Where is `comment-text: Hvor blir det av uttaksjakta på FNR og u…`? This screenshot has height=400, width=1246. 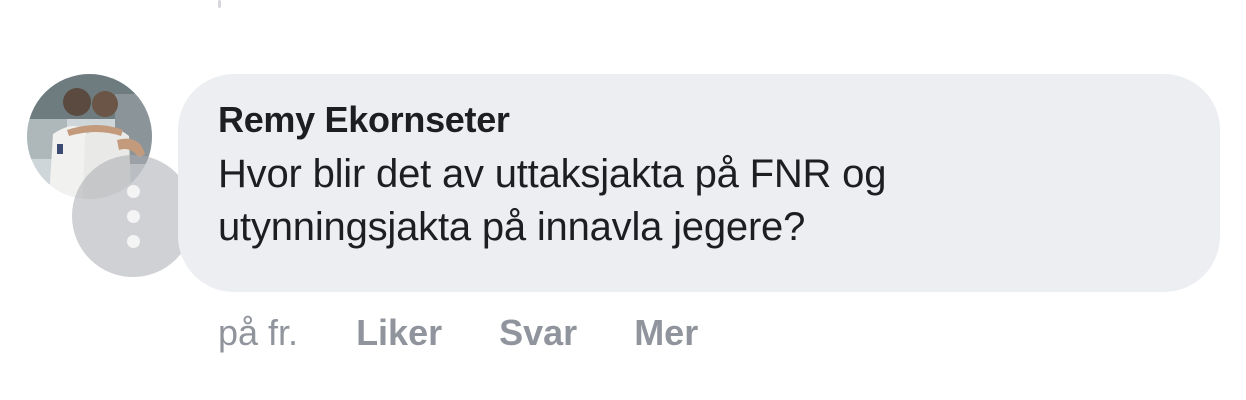 comment-text: Hvor blir det av uttaksjakta på FNR og u… is located at coordinates (552, 200).